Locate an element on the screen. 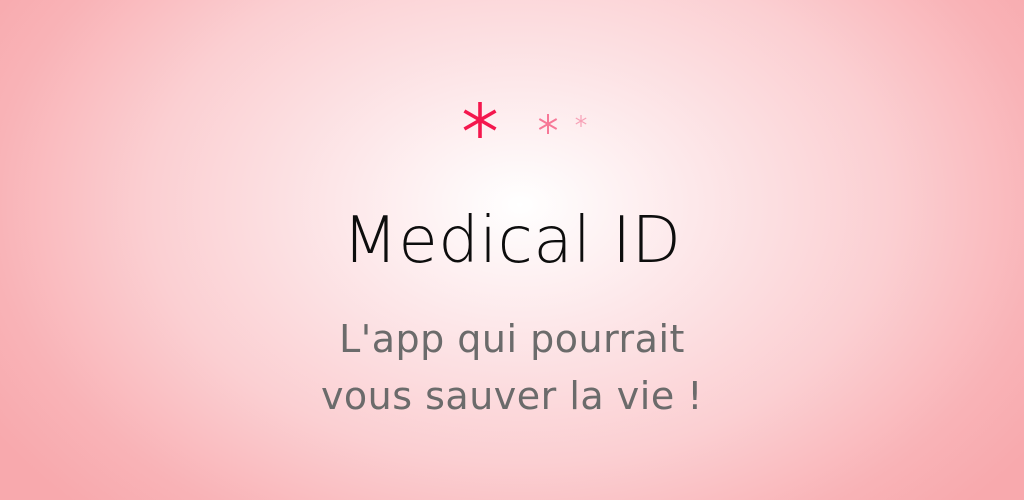 This screenshot has height=500, width=1024. logo is located at coordinates (520, 122).